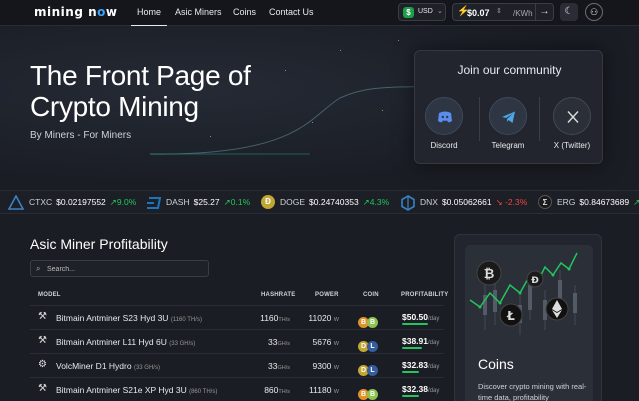 The height and width of the screenshot is (401, 639). Describe the element at coordinates (598, 202) in the screenshot. I see `ticker-item-erg: ERG$0.84673689↗` at that location.